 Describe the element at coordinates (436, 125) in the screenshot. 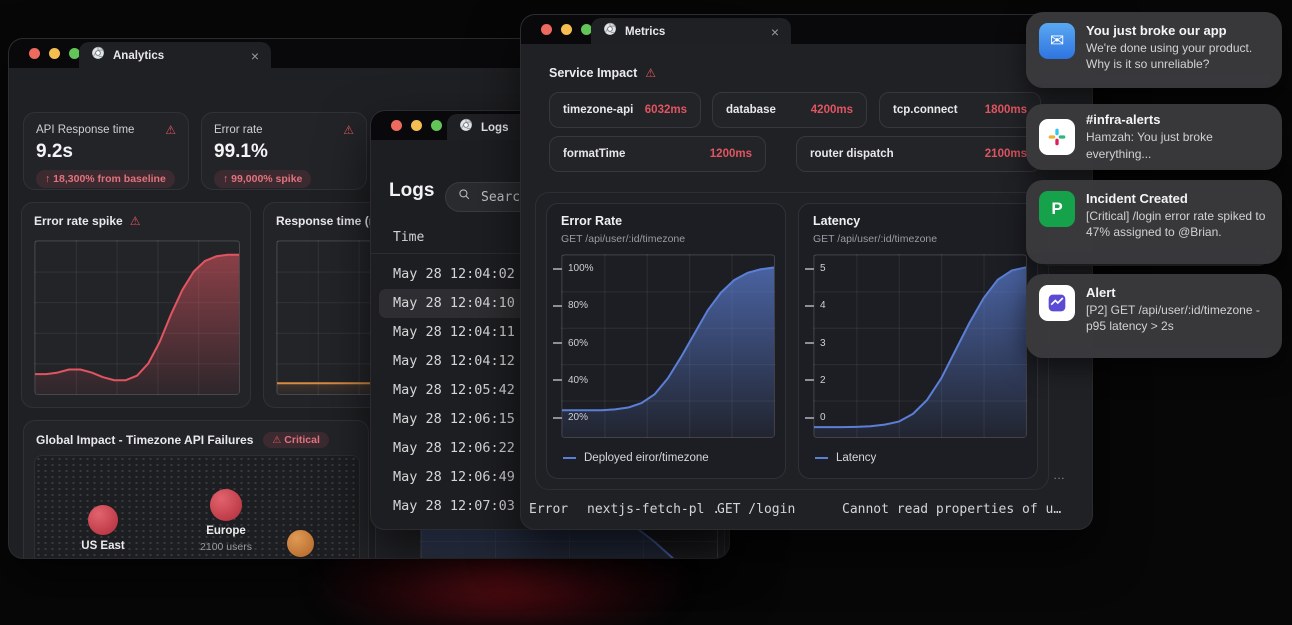

I see `zoom-traffic-light` at that location.